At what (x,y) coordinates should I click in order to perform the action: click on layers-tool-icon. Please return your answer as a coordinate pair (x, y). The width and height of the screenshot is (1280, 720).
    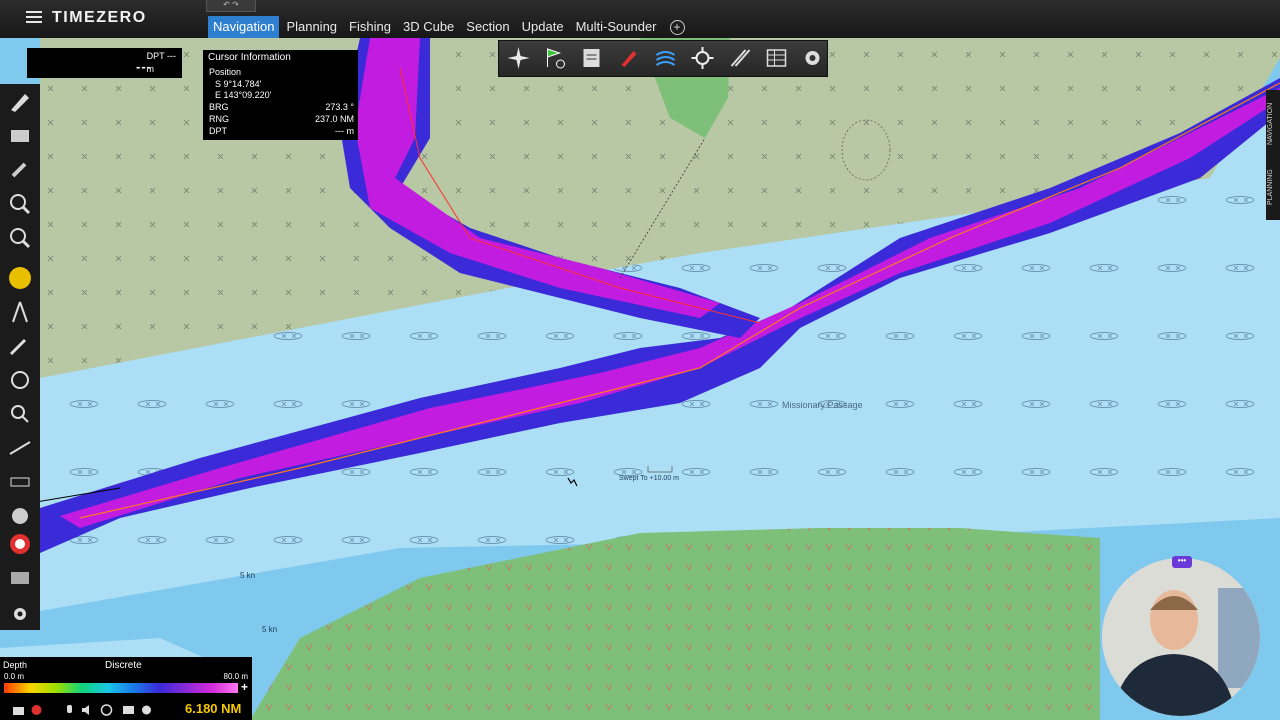
    Looking at the image, I should click on (20, 578).